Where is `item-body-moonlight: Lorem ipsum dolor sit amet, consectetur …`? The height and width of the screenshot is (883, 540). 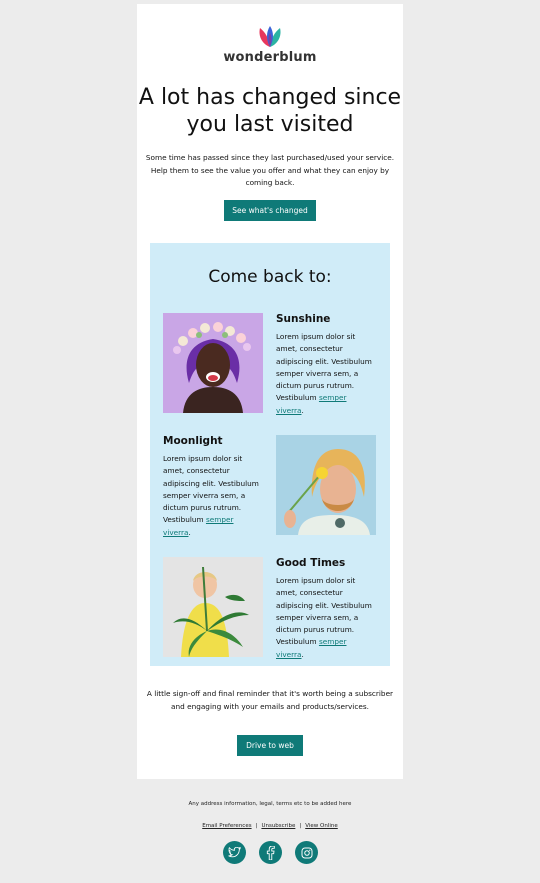
item-body-moonlight: Lorem ipsum dolor sit amet, consectetur … is located at coordinates (213, 496).